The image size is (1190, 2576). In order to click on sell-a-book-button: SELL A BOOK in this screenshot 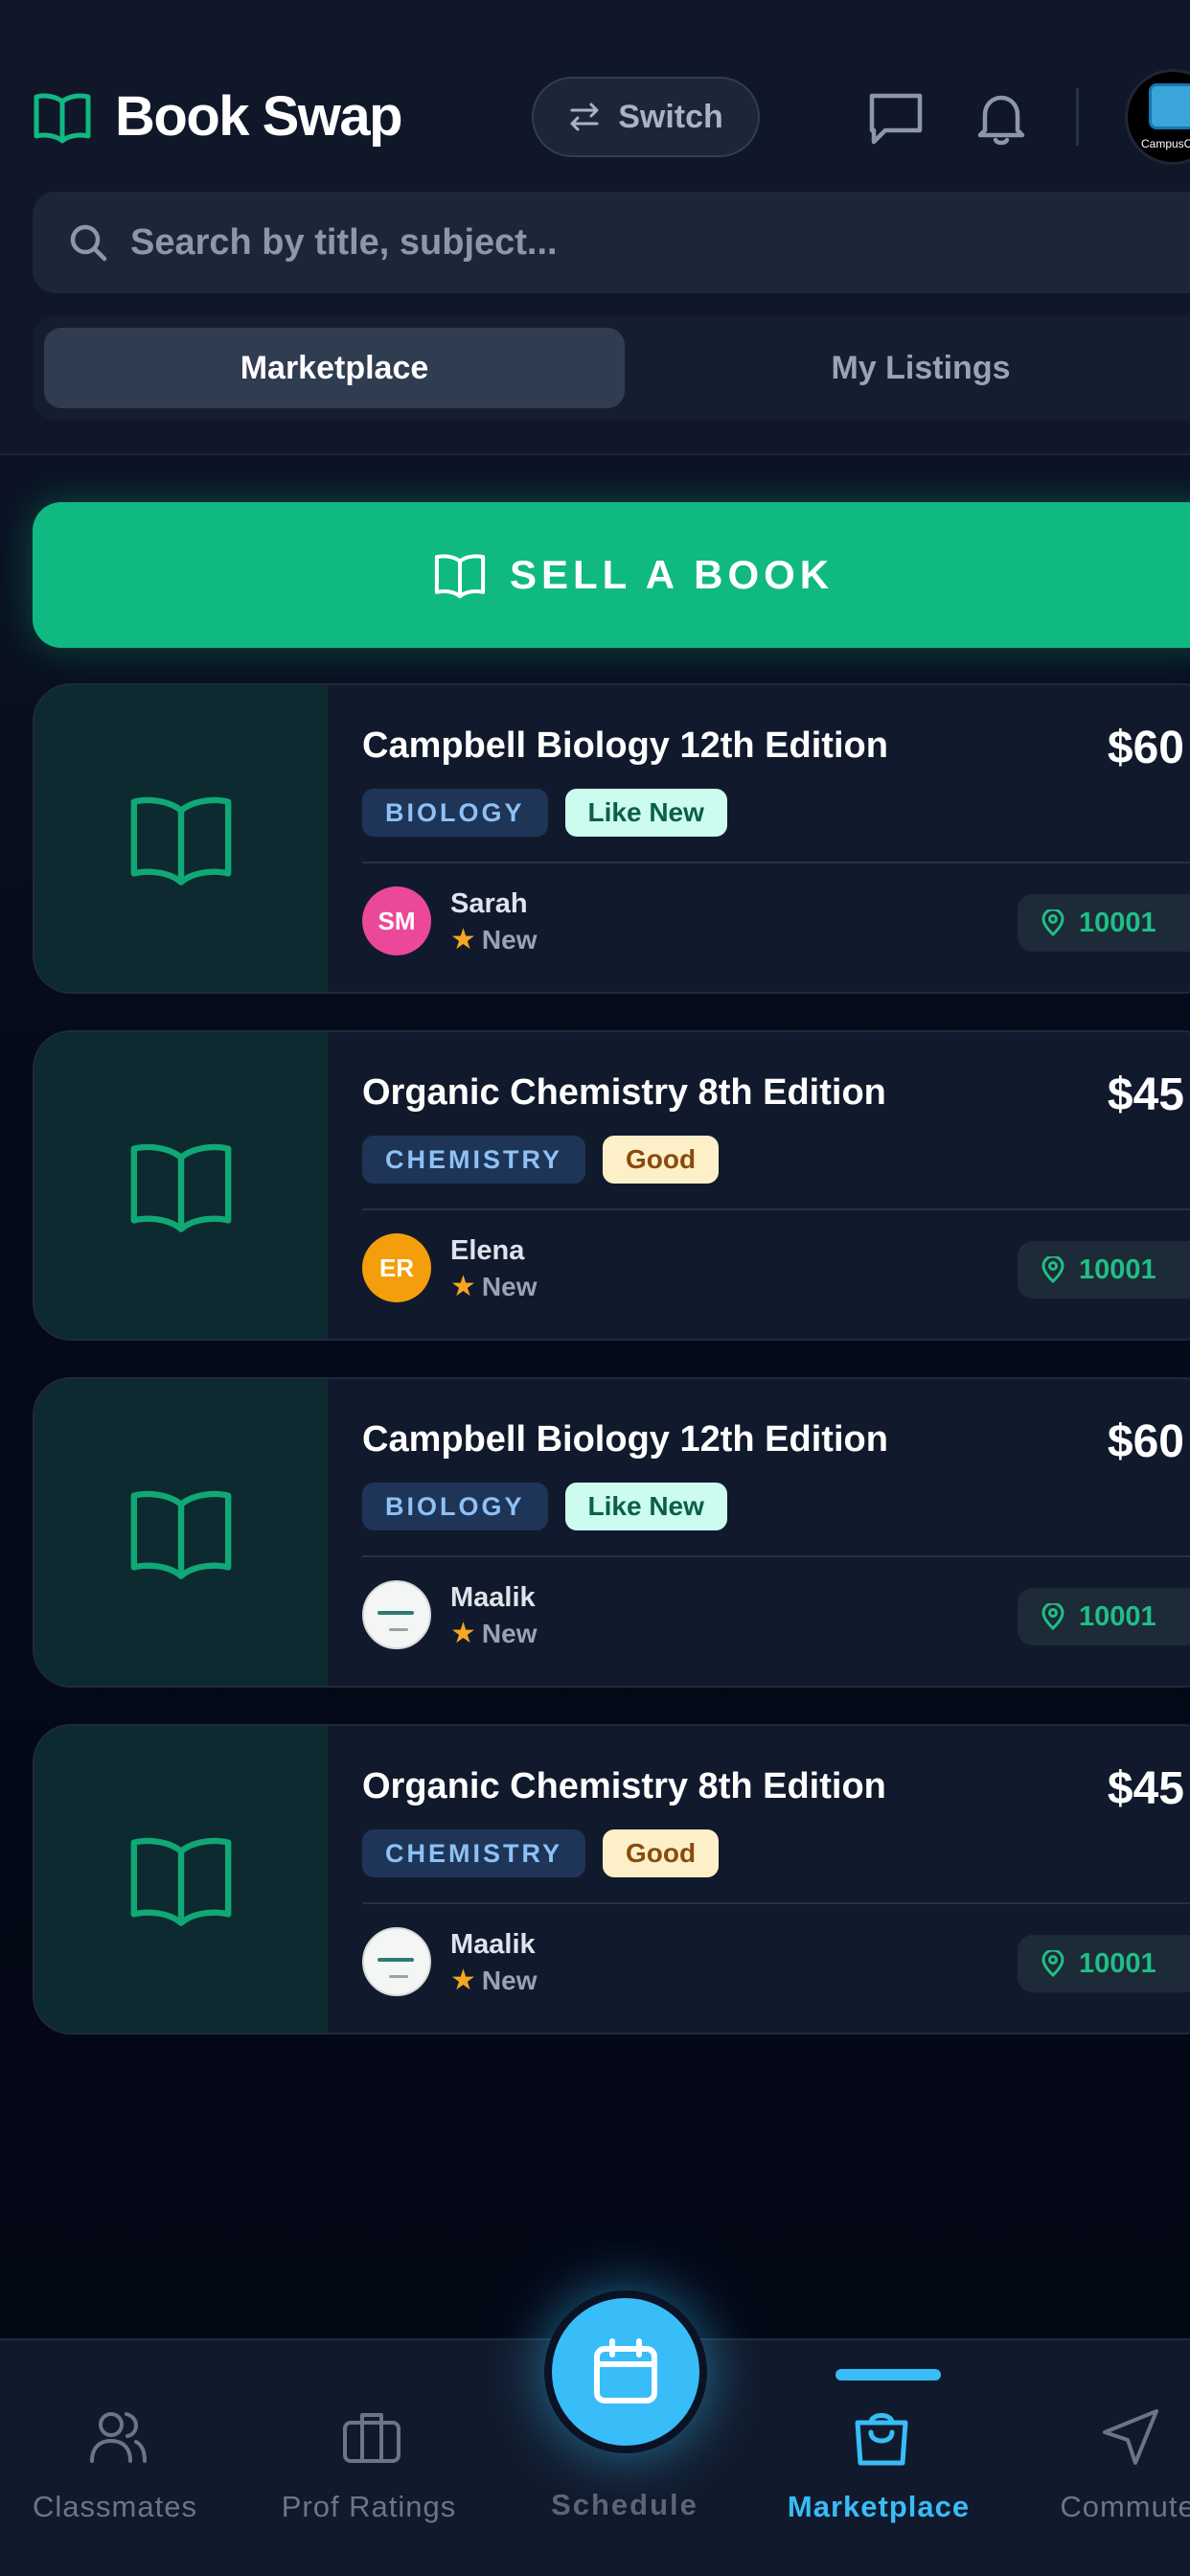, I will do `click(611, 575)`.